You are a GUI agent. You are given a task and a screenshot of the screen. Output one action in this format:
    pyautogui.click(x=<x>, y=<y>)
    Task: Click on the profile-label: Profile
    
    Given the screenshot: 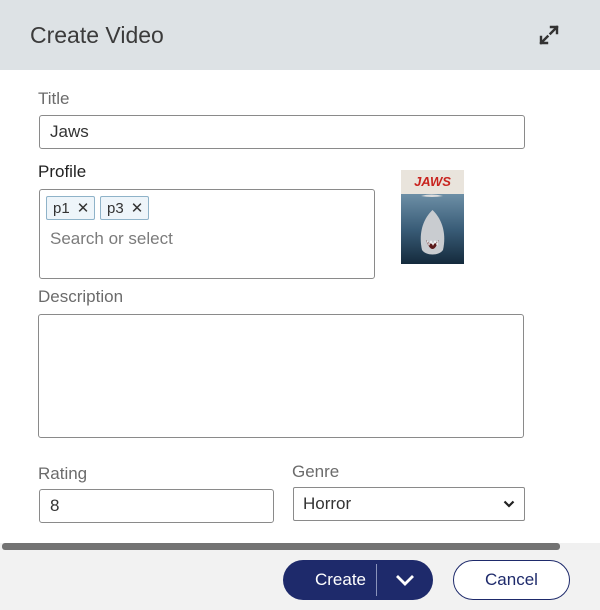 What is the action you would take?
    pyautogui.click(x=62, y=171)
    